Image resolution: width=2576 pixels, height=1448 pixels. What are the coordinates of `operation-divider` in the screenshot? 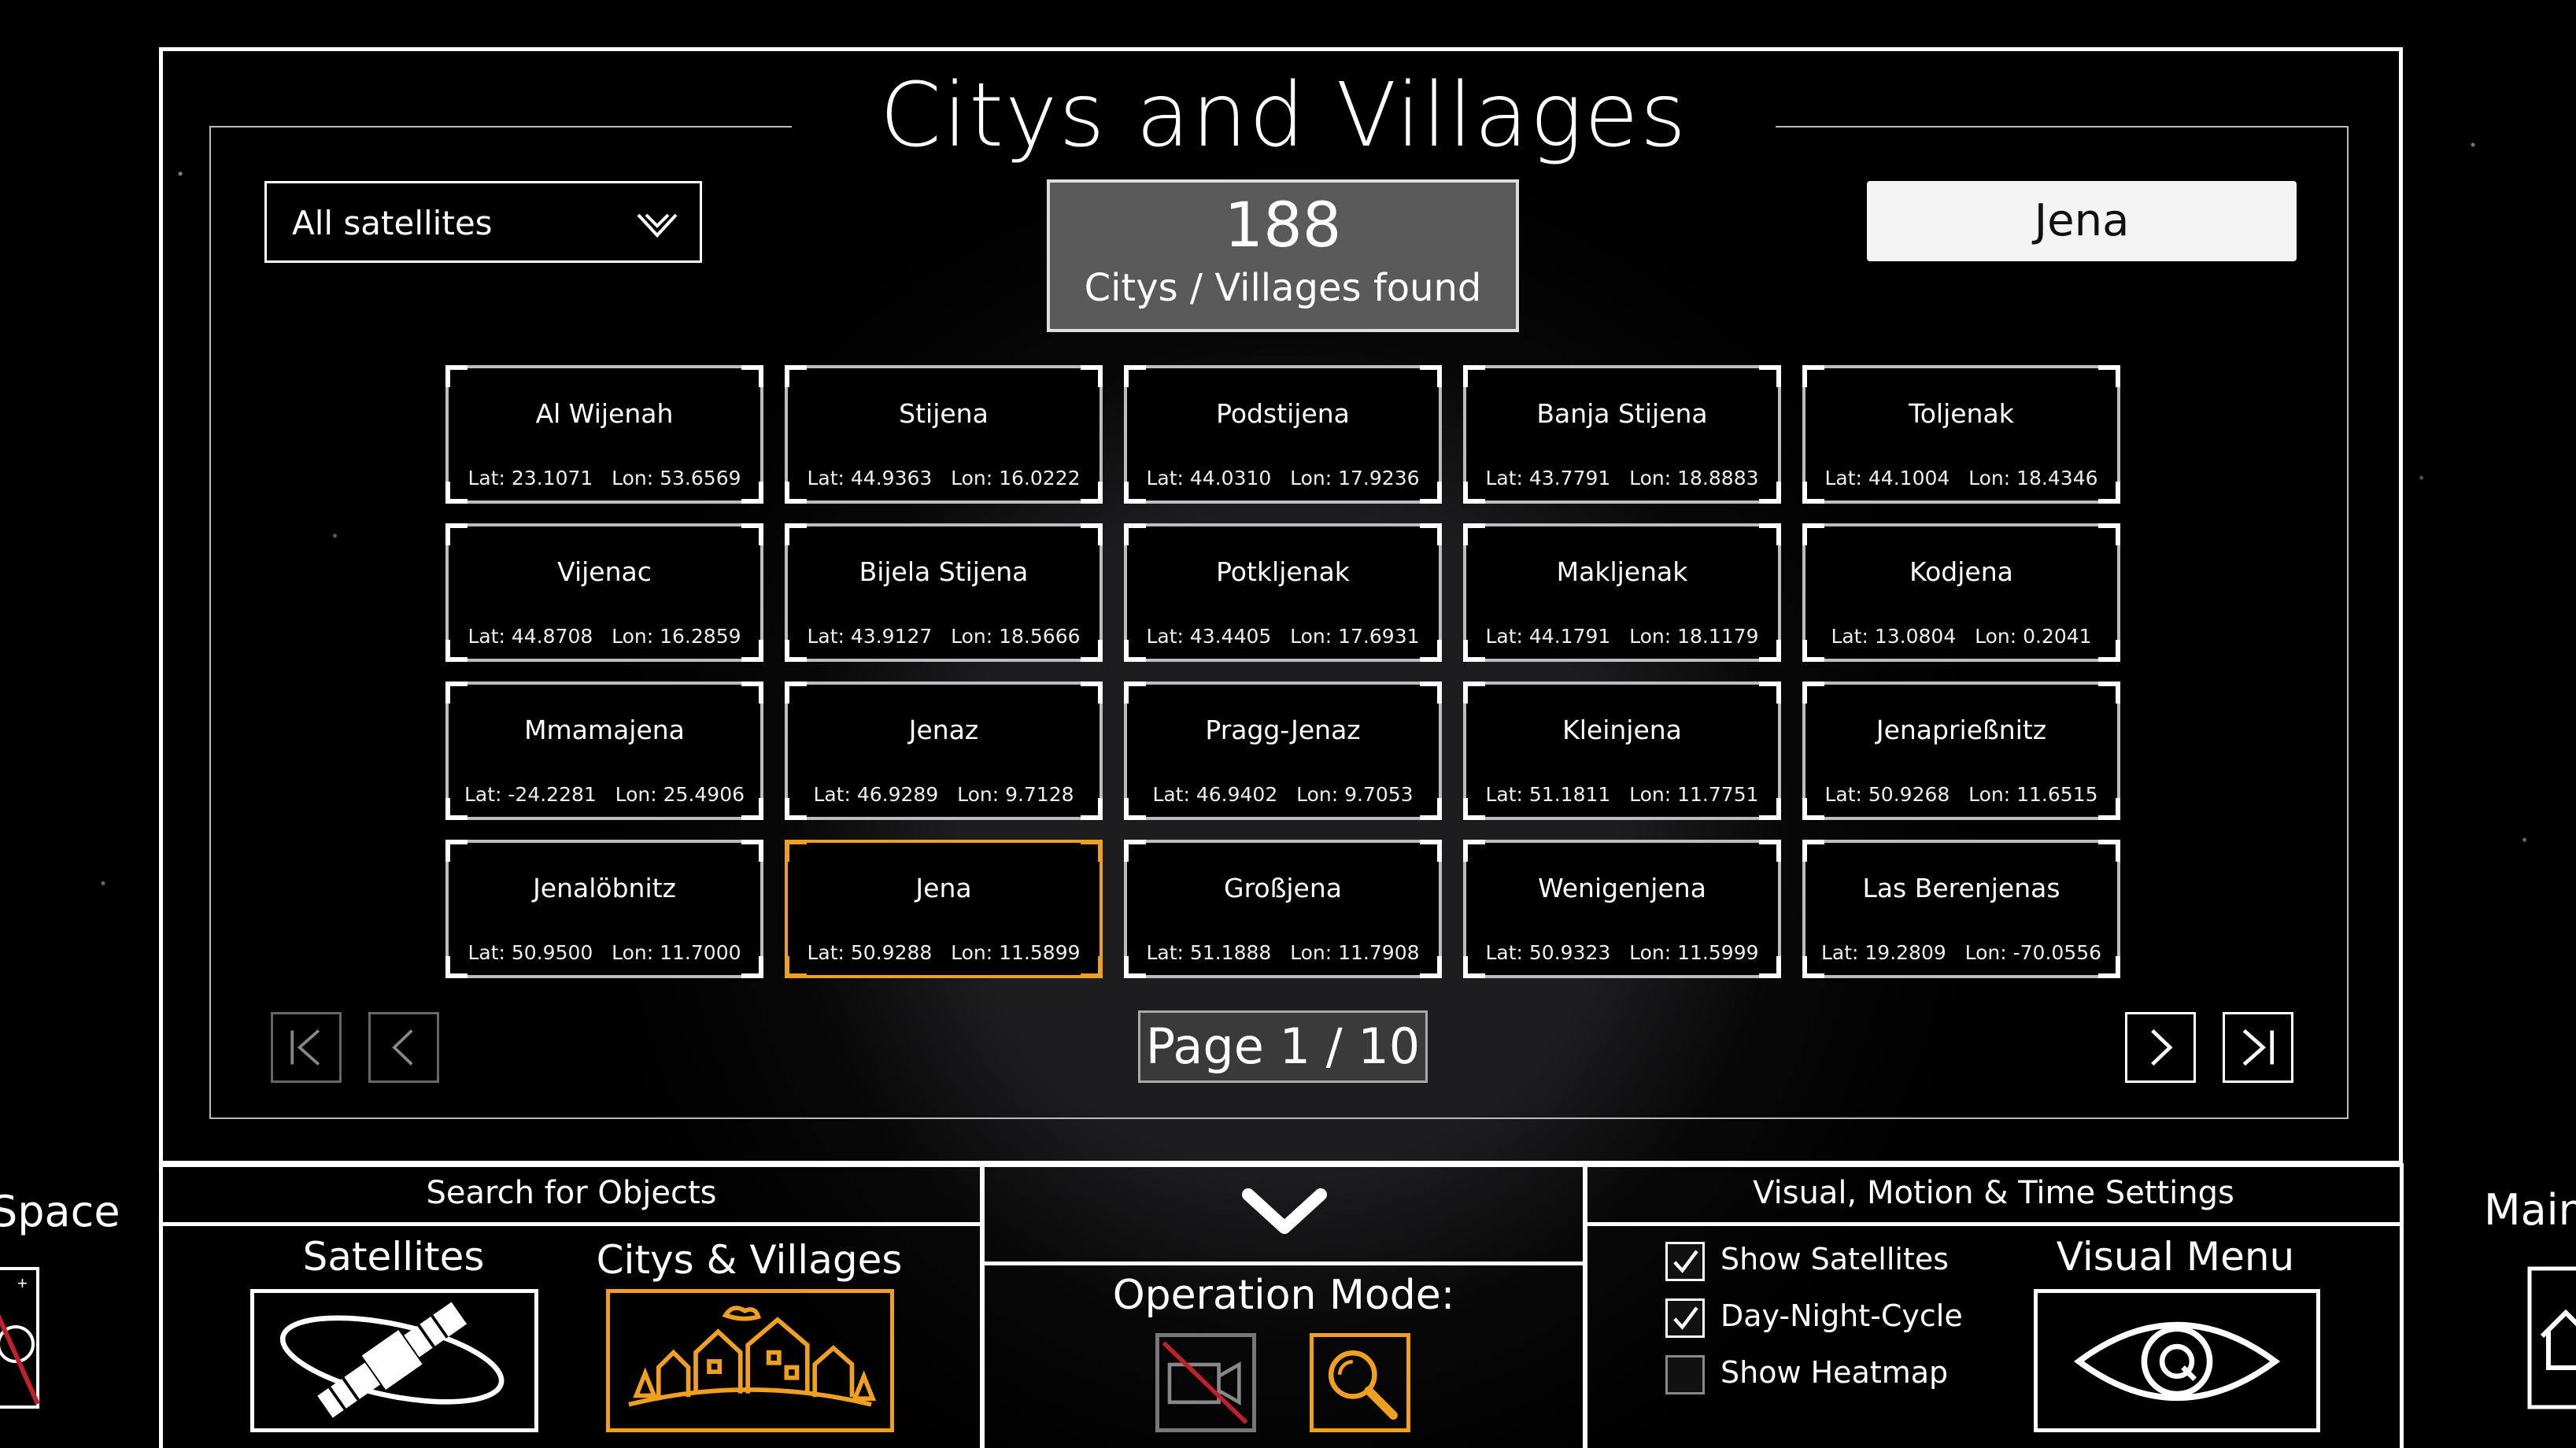 It's located at (1284, 1263).